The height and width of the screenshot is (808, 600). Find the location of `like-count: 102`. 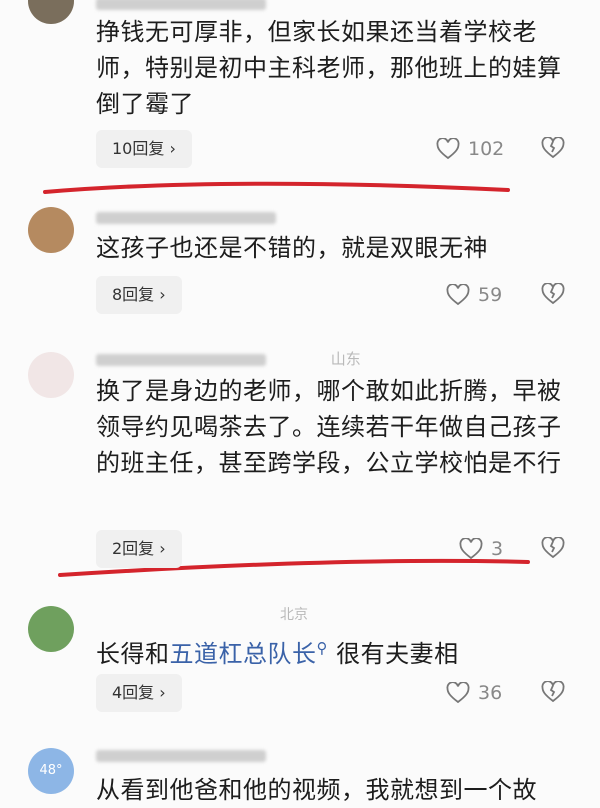

like-count: 102 is located at coordinates (486, 149).